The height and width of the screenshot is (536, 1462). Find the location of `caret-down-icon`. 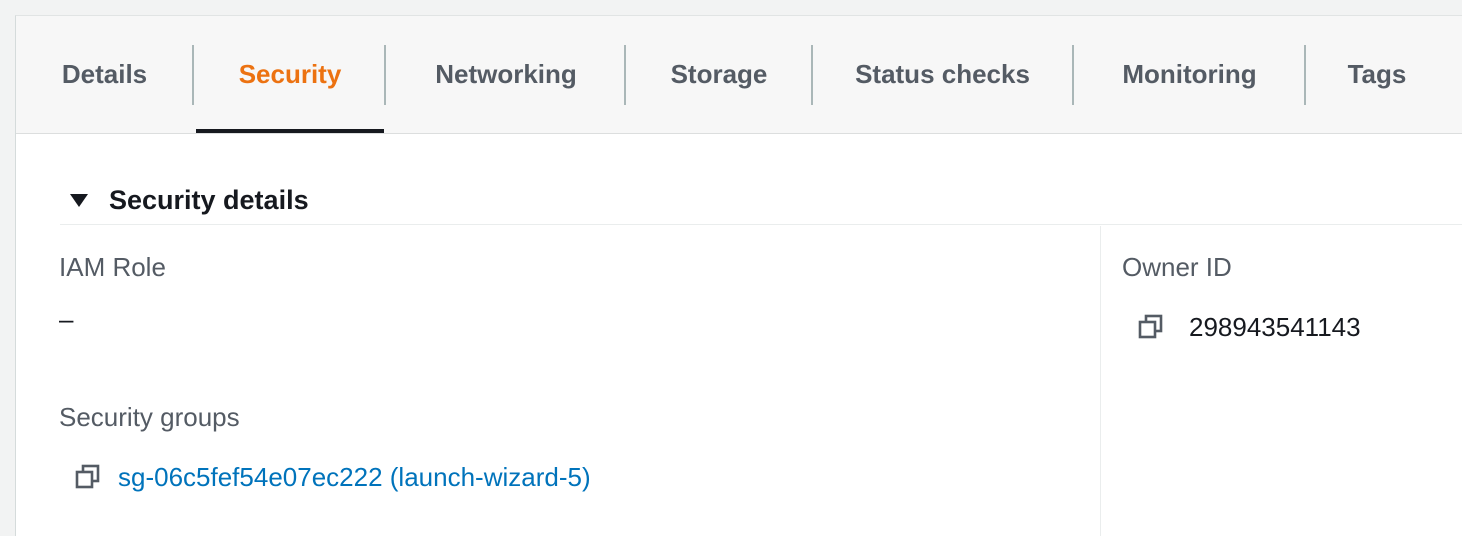

caret-down-icon is located at coordinates (79, 200).